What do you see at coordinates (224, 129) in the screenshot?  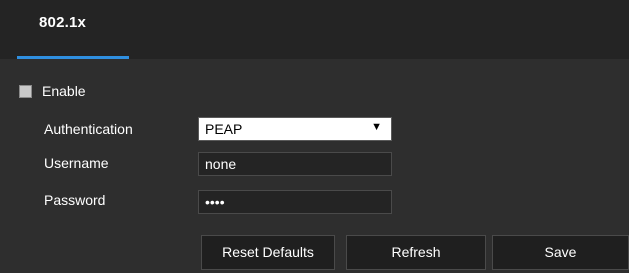 I see `authentication-value: PEAP` at bounding box center [224, 129].